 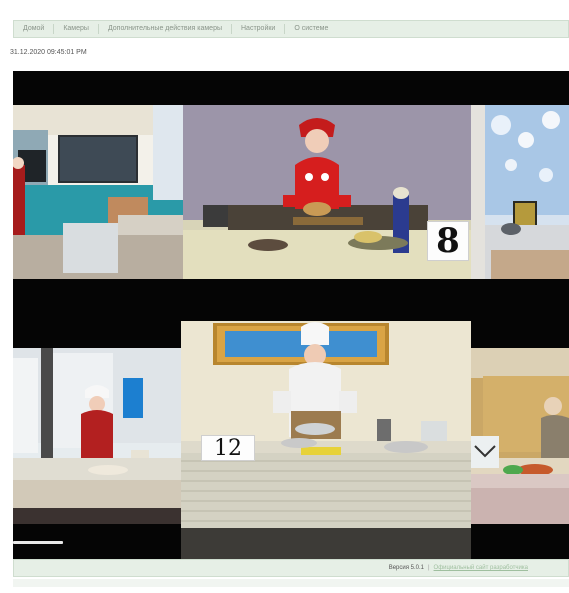 What do you see at coordinates (291, 583) in the screenshot?
I see `bottom-strip` at bounding box center [291, 583].